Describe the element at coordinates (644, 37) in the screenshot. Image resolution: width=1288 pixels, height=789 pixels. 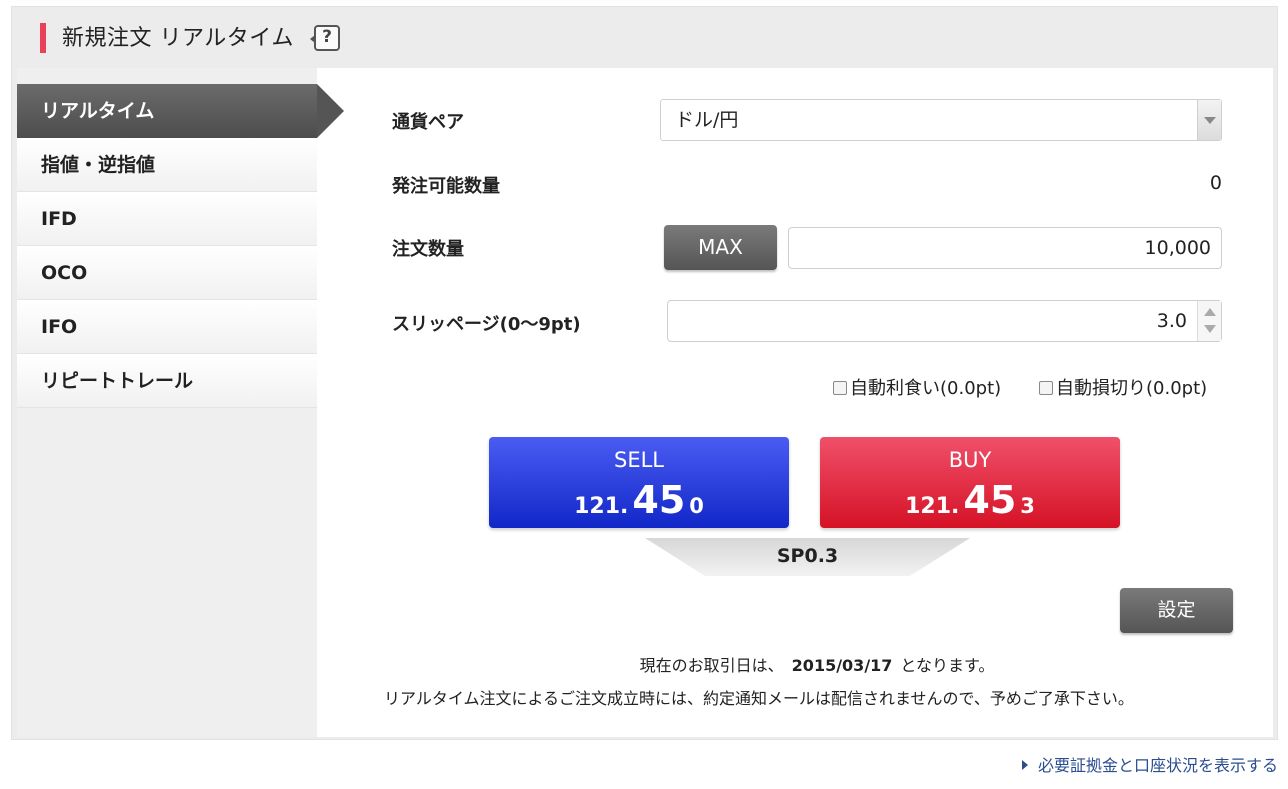
I see `panel-header: 新規注文 リアルタイム ?` at that location.